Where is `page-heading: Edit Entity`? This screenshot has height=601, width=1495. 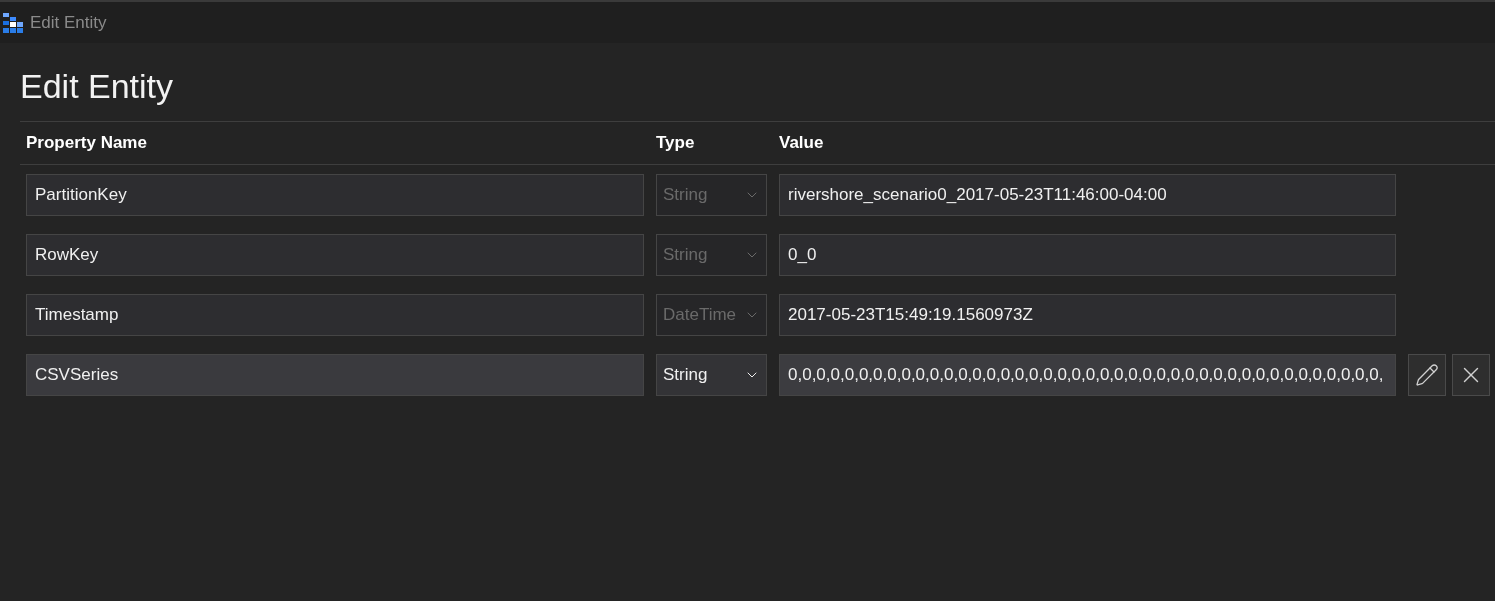 page-heading: Edit Entity is located at coordinates (97, 86).